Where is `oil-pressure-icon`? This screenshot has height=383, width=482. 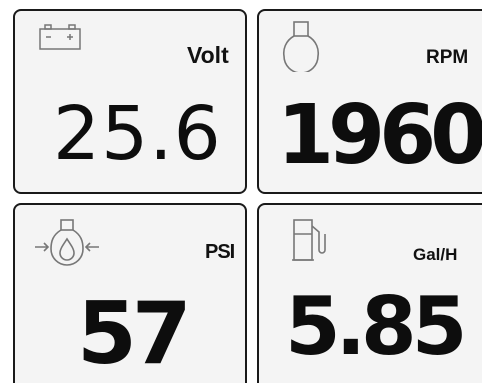 oil-pressure-icon is located at coordinates (69, 245).